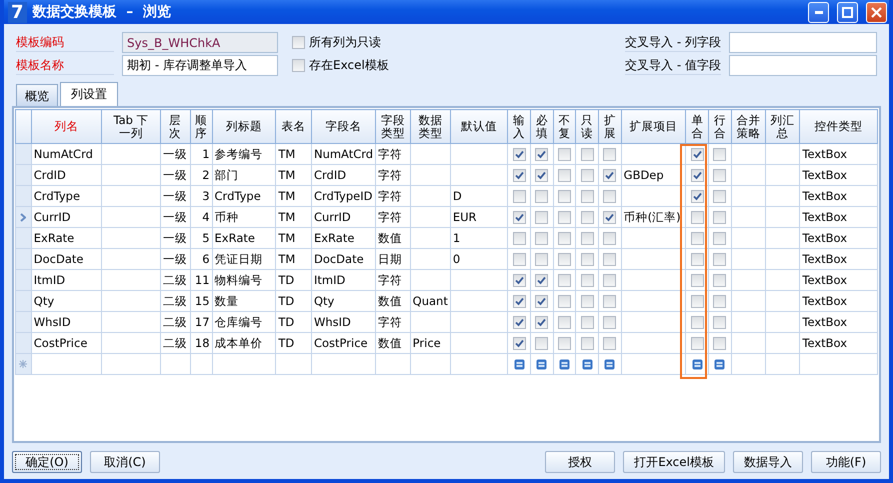 This screenshot has height=483, width=893. I want to click on tab: 列设置, so click(89, 94).